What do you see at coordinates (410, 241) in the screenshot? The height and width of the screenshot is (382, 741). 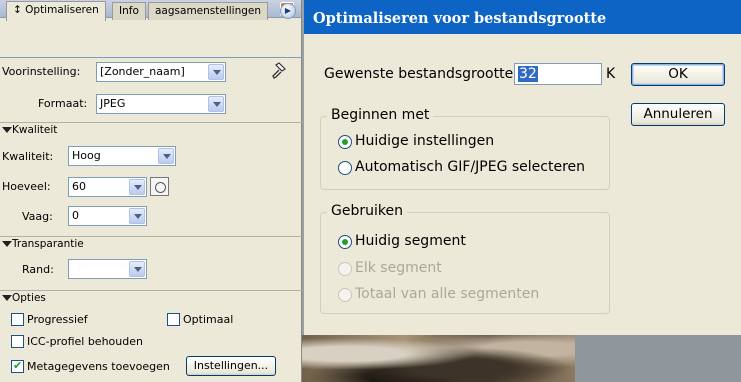 I see `current-slice-label: Huidig segment` at bounding box center [410, 241].